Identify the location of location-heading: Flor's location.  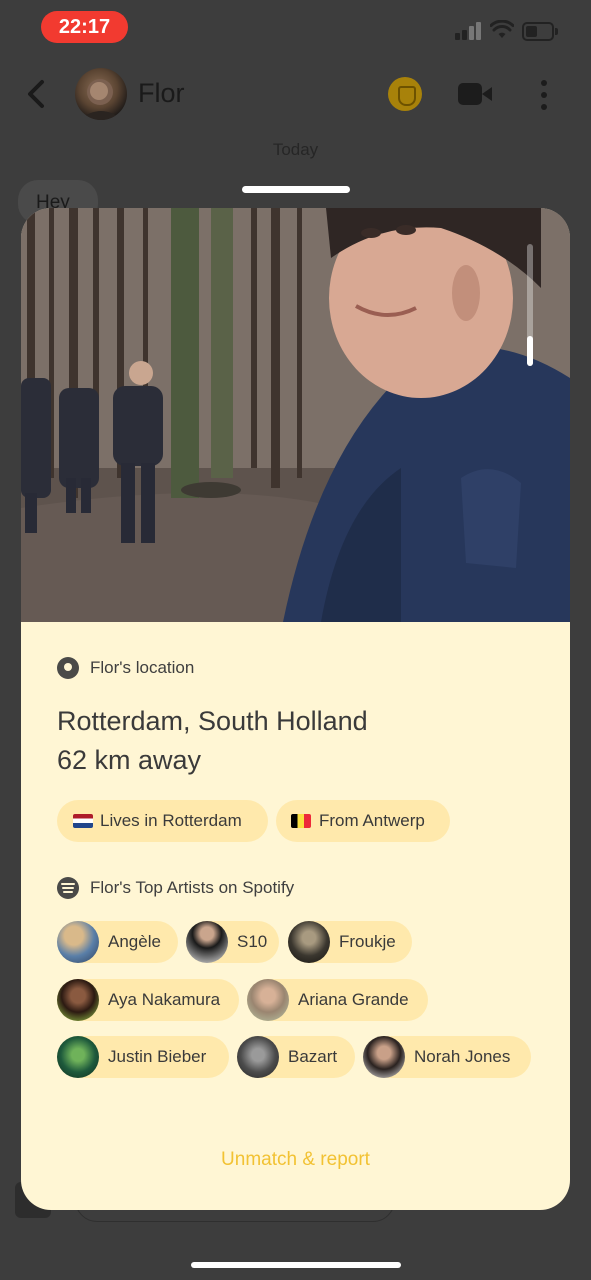
(142, 667).